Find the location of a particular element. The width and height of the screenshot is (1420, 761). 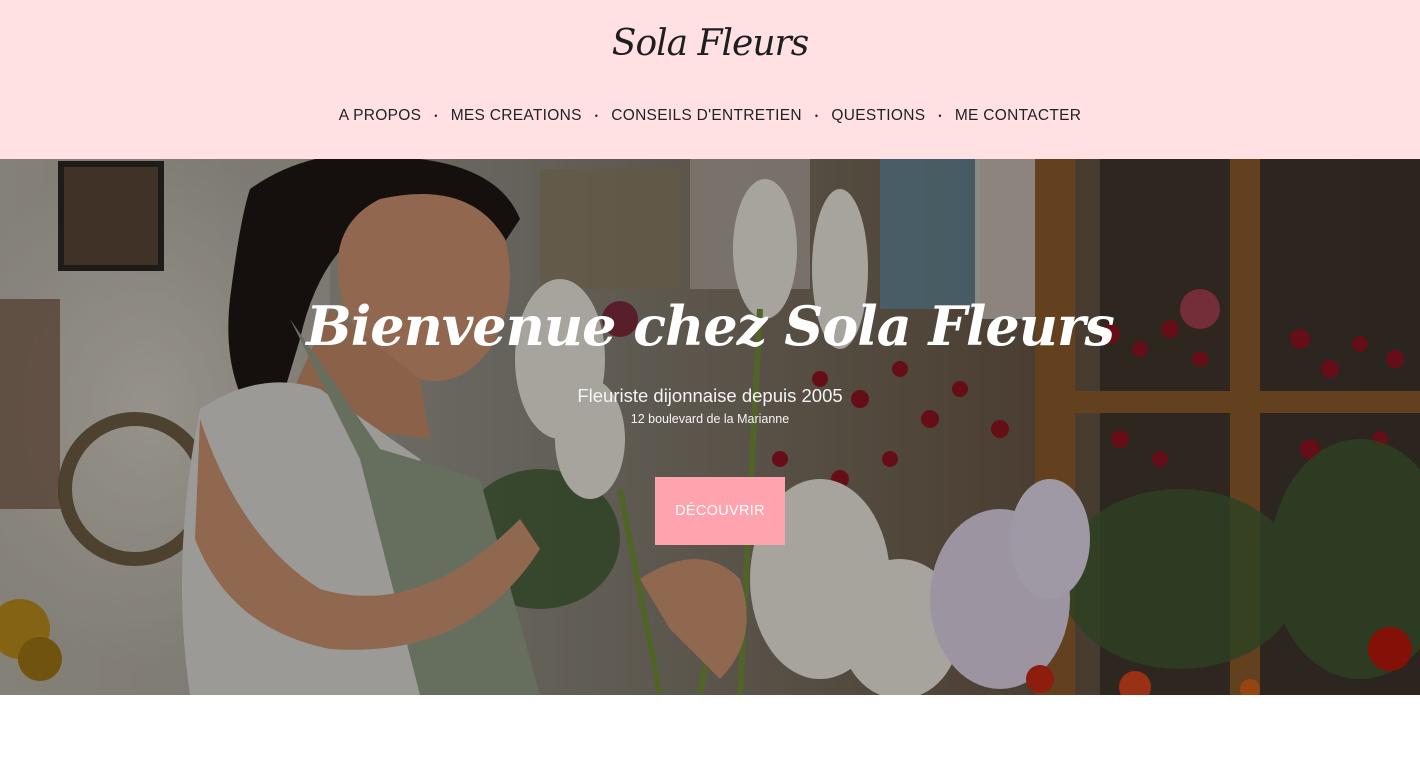

hero-title: Bienvenue chez Sola Fleurs is located at coordinates (710, 326).